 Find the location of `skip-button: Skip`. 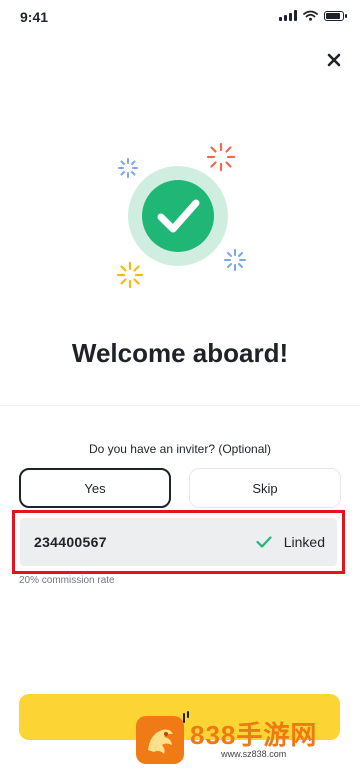

skip-button: Skip is located at coordinates (265, 488).